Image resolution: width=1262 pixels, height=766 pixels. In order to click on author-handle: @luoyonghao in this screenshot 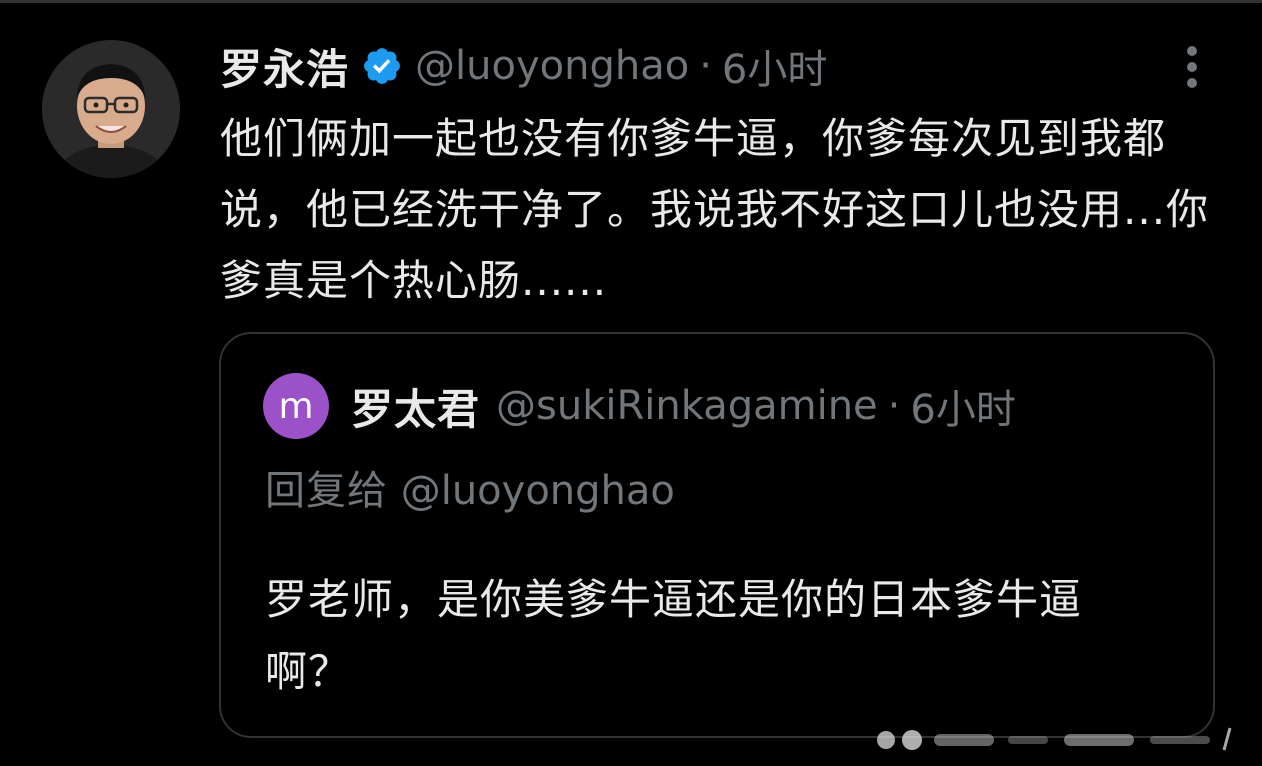, I will do `click(552, 66)`.